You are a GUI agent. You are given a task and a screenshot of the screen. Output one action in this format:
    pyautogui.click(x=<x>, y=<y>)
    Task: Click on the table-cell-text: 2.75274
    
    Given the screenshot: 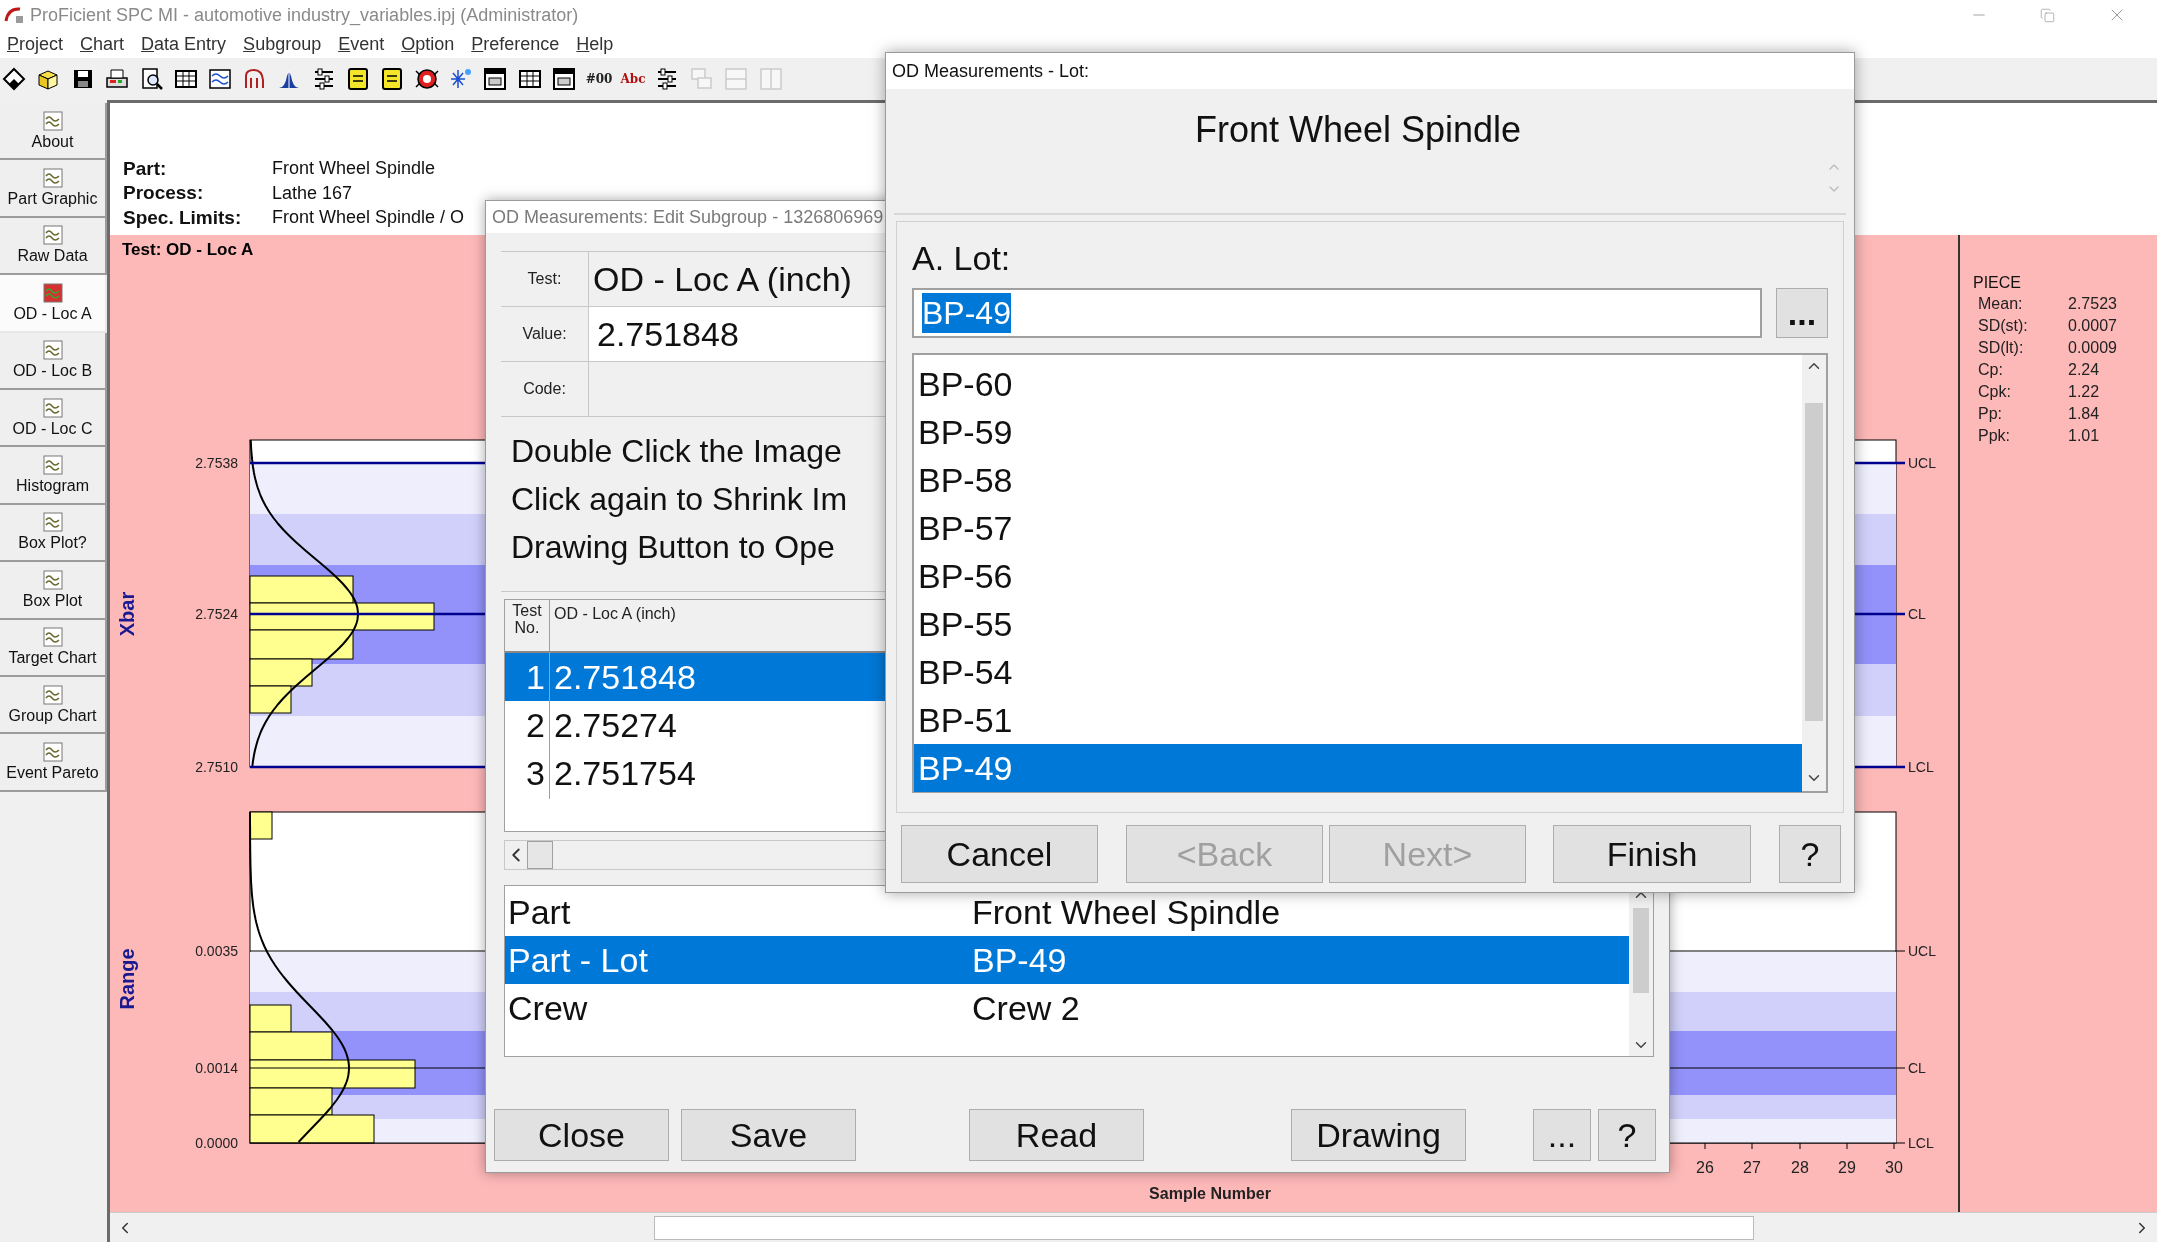 What is the action you would take?
    pyautogui.click(x=615, y=725)
    